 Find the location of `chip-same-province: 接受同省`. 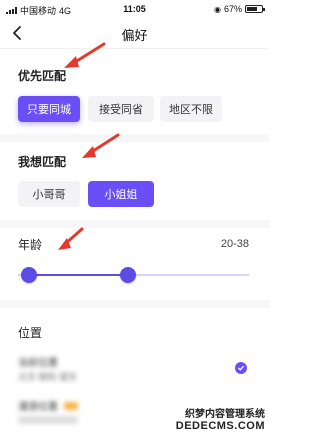

chip-same-province: 接受同省 is located at coordinates (121, 109).